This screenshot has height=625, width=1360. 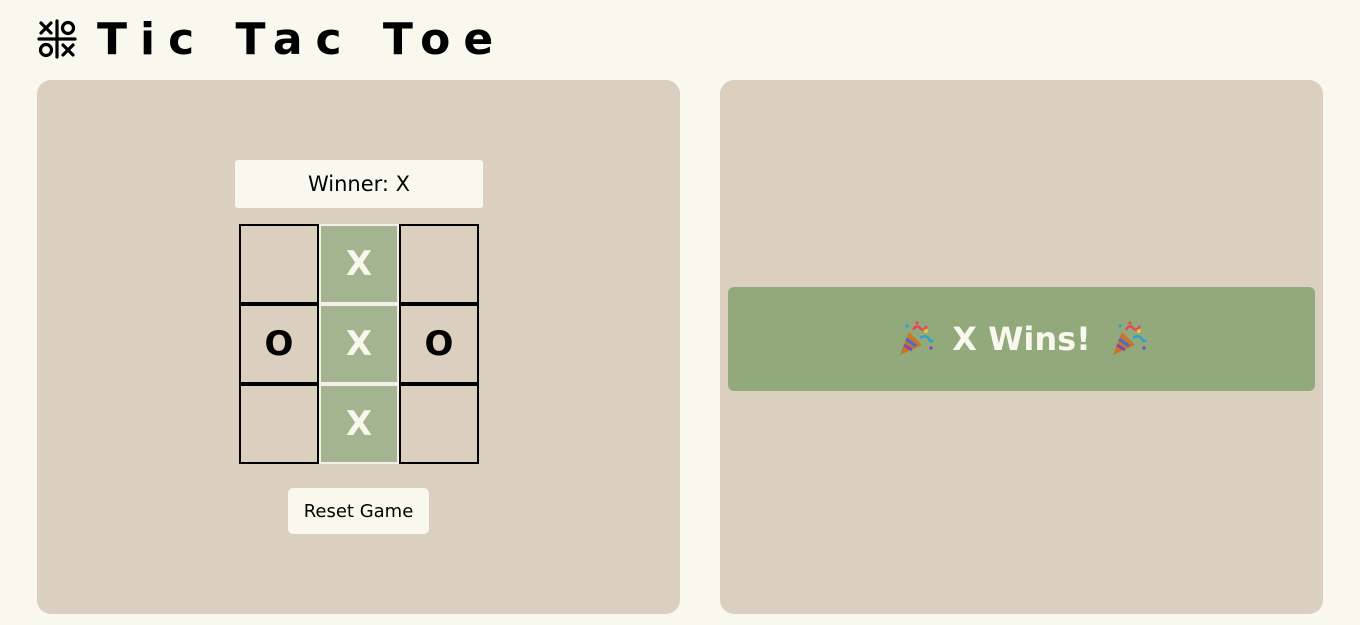 I want to click on game-board: X O X O X, so click(x=359, y=344).